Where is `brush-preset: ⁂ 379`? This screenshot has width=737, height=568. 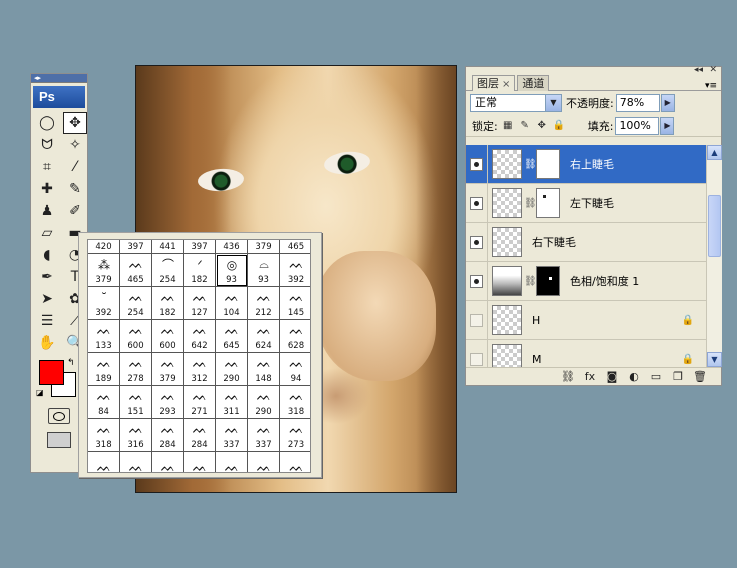
brush-preset: ⁂ 379 is located at coordinates (104, 270).